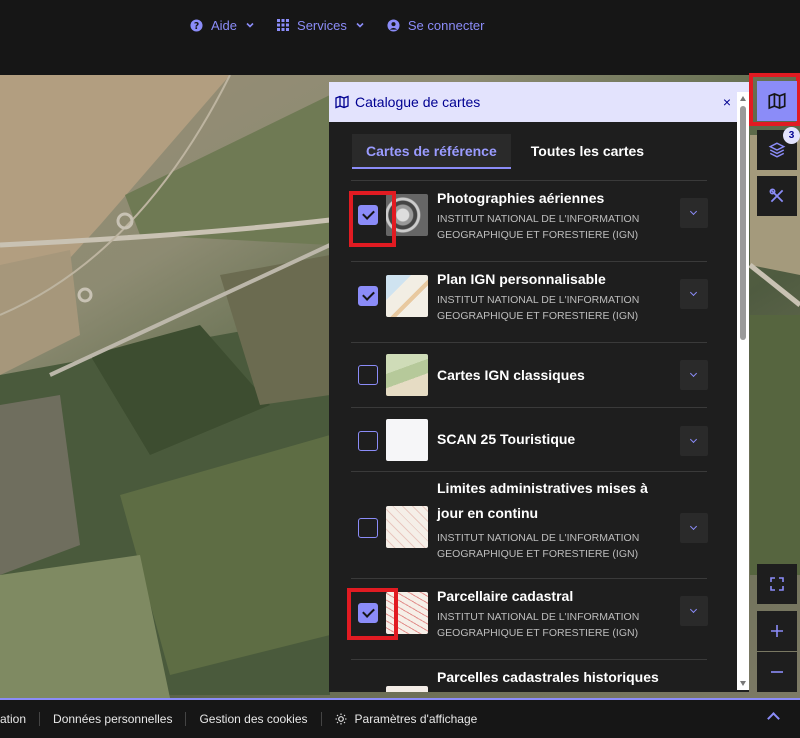  Describe the element at coordinates (407, 689) in the screenshot. I see `thumbnail-cadastre-historic` at that location.